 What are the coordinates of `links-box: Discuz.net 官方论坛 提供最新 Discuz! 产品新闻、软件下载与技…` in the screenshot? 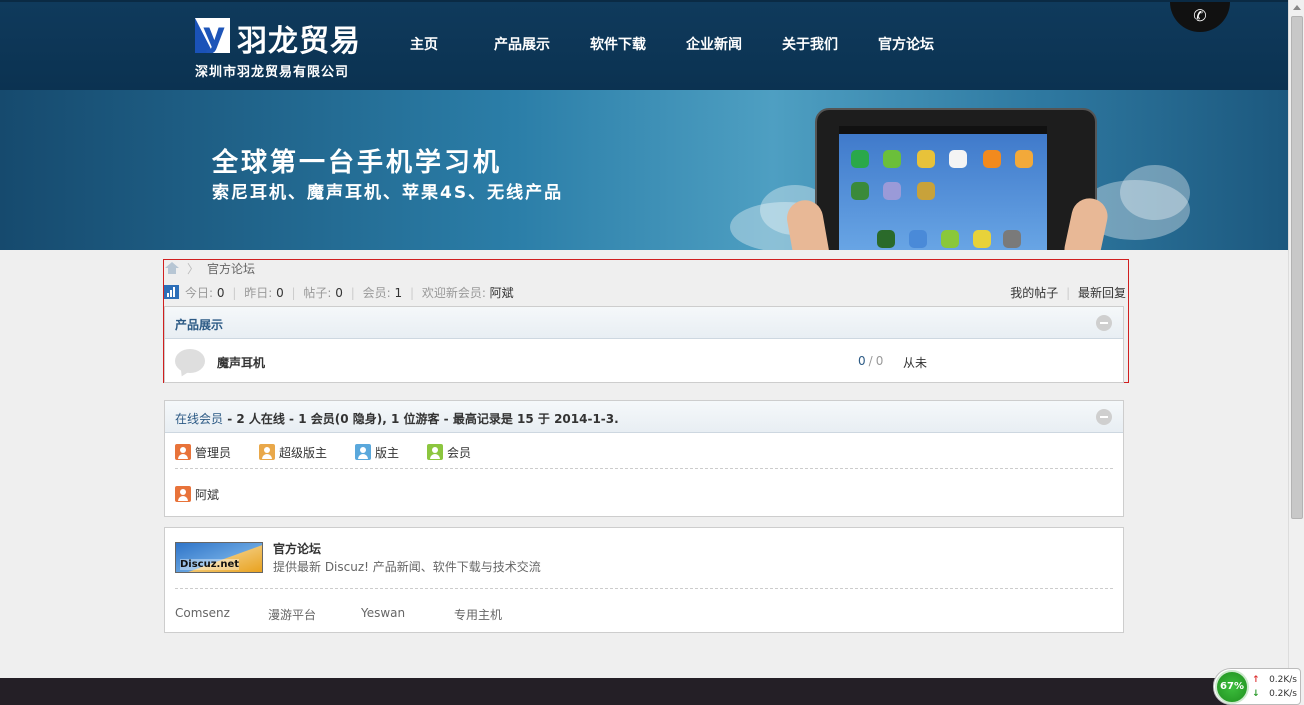 It's located at (644, 580).